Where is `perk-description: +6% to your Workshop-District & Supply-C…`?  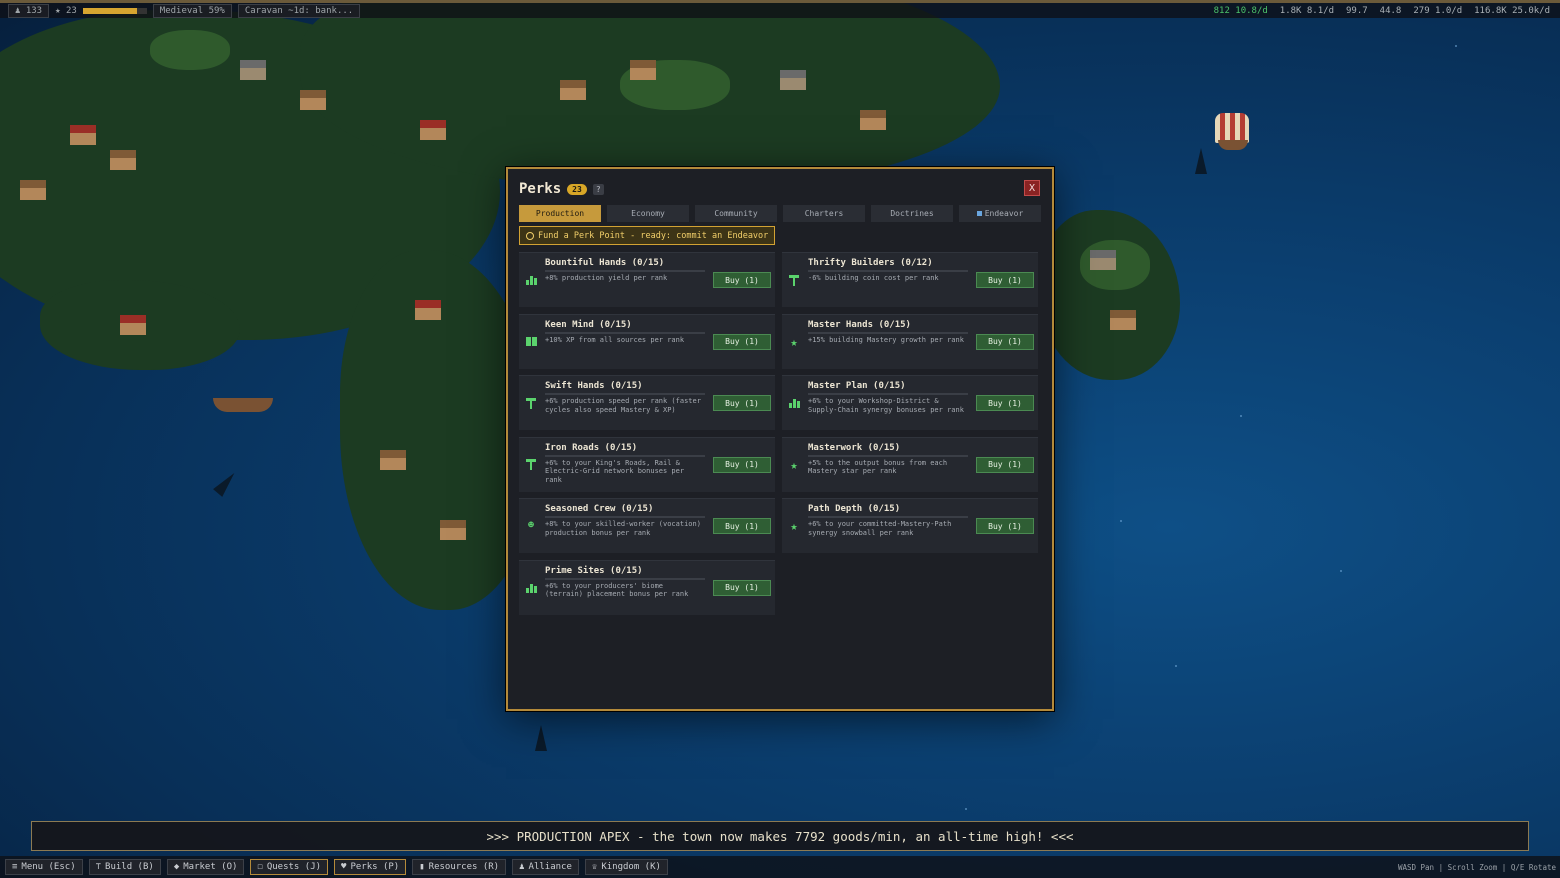 perk-description: +6% to your Workshop-District & Supply-C… is located at coordinates (886, 405).